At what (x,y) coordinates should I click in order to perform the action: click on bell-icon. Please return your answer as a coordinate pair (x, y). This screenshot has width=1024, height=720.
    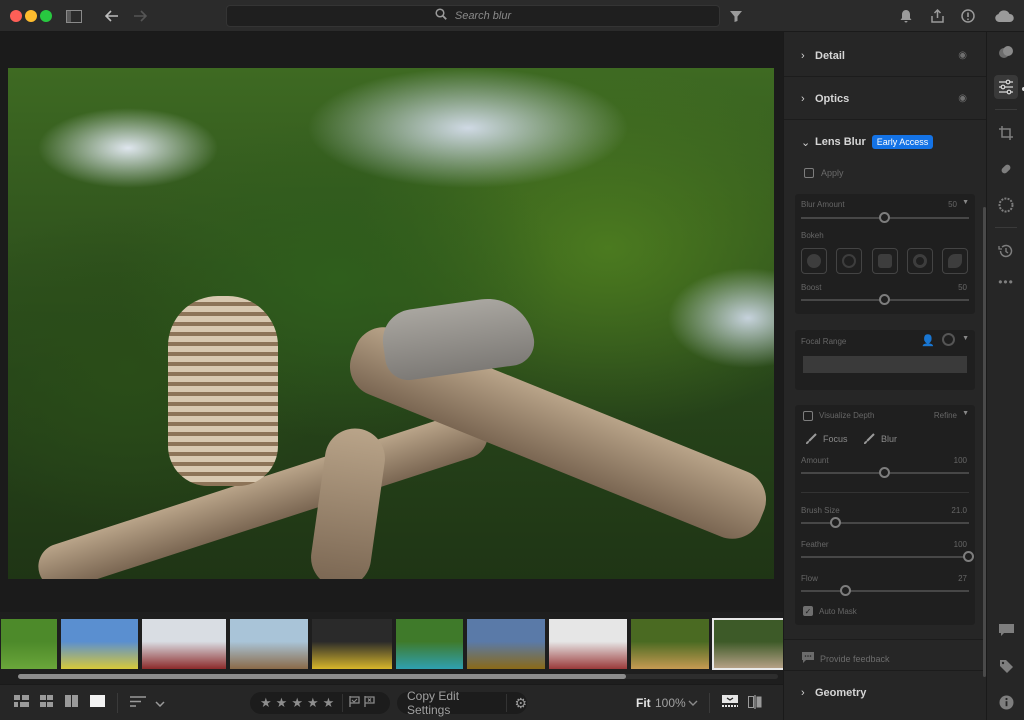
    Looking at the image, I should click on (906, 16).